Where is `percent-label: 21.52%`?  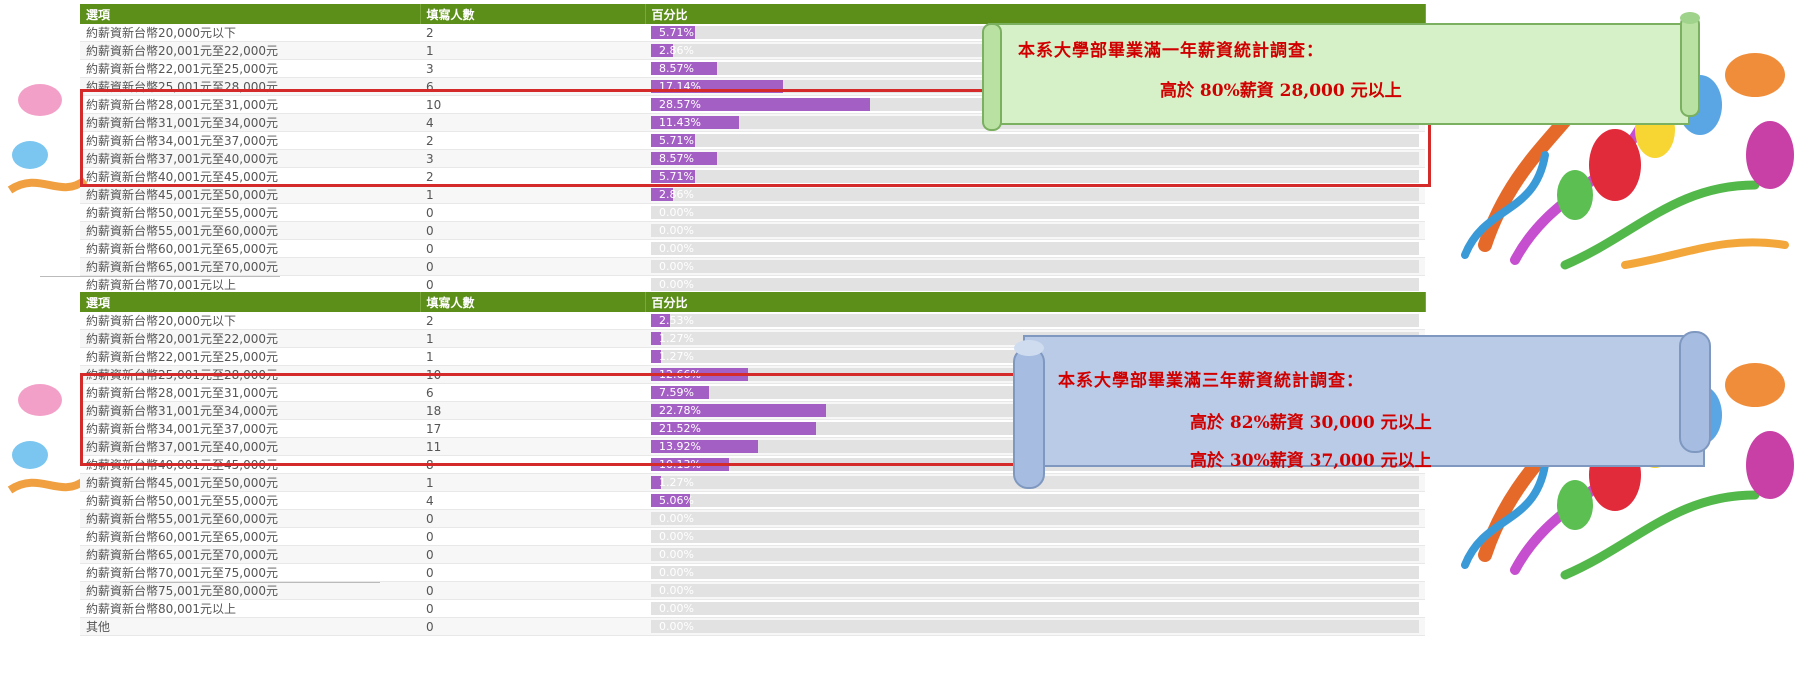
percent-label: 21.52% is located at coordinates (680, 428).